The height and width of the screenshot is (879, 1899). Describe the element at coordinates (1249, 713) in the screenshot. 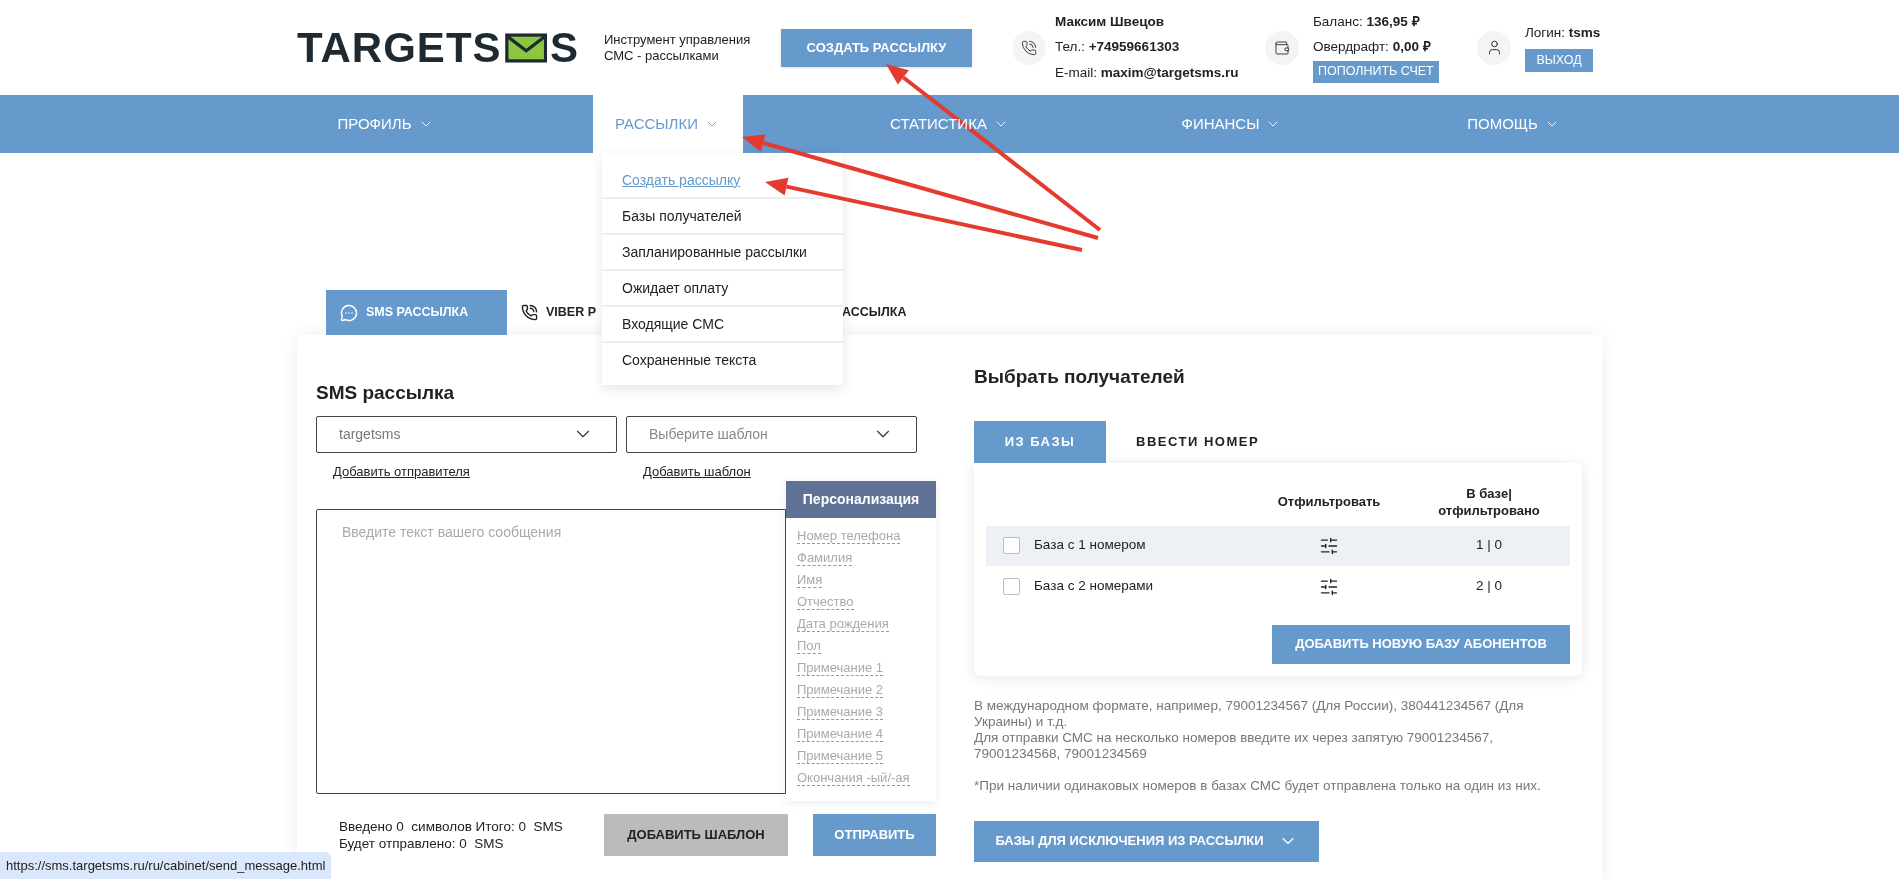

I see `note-text: В международном формате, например, 79001234567 (Для России), 380441234567 (Для Украины) и т.д.` at that location.